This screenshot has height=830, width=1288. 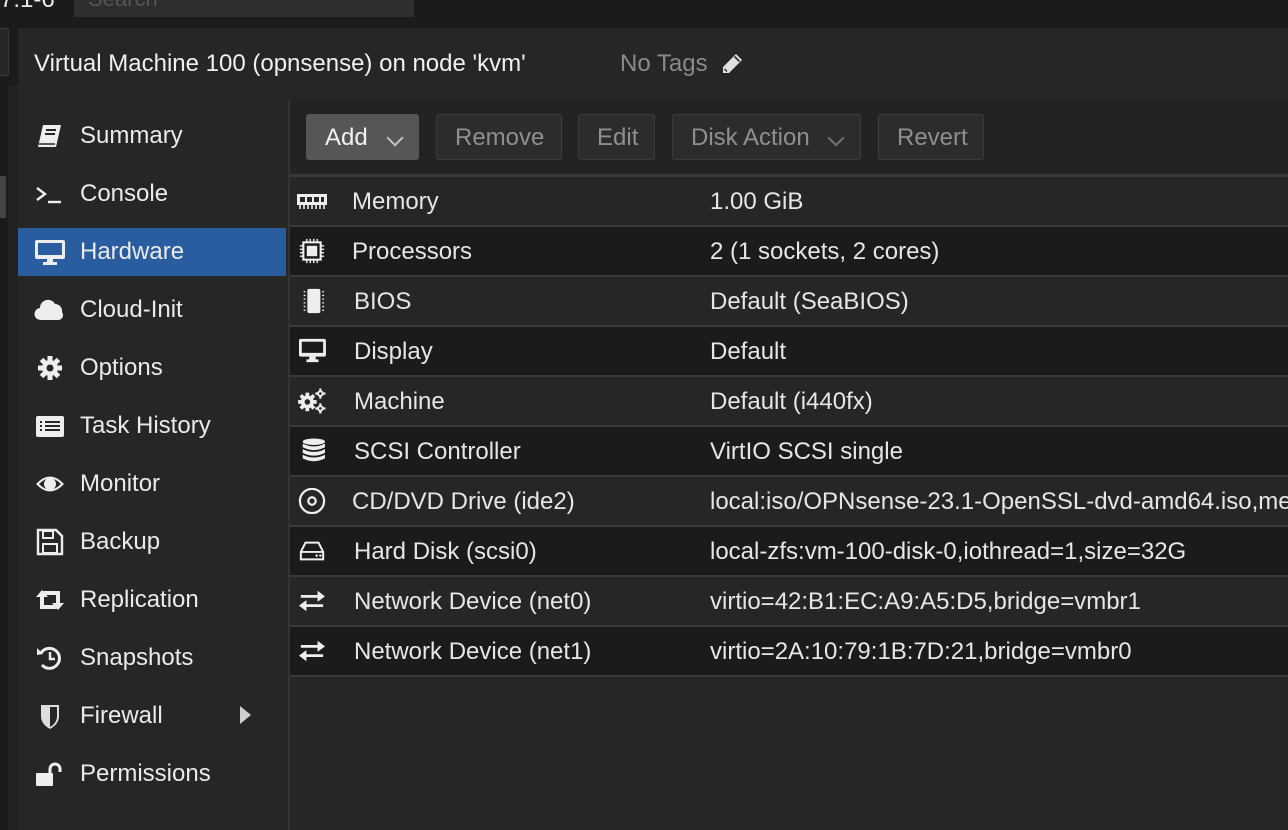 I want to click on resource-tree-scrollbar, so click(x=3, y=197).